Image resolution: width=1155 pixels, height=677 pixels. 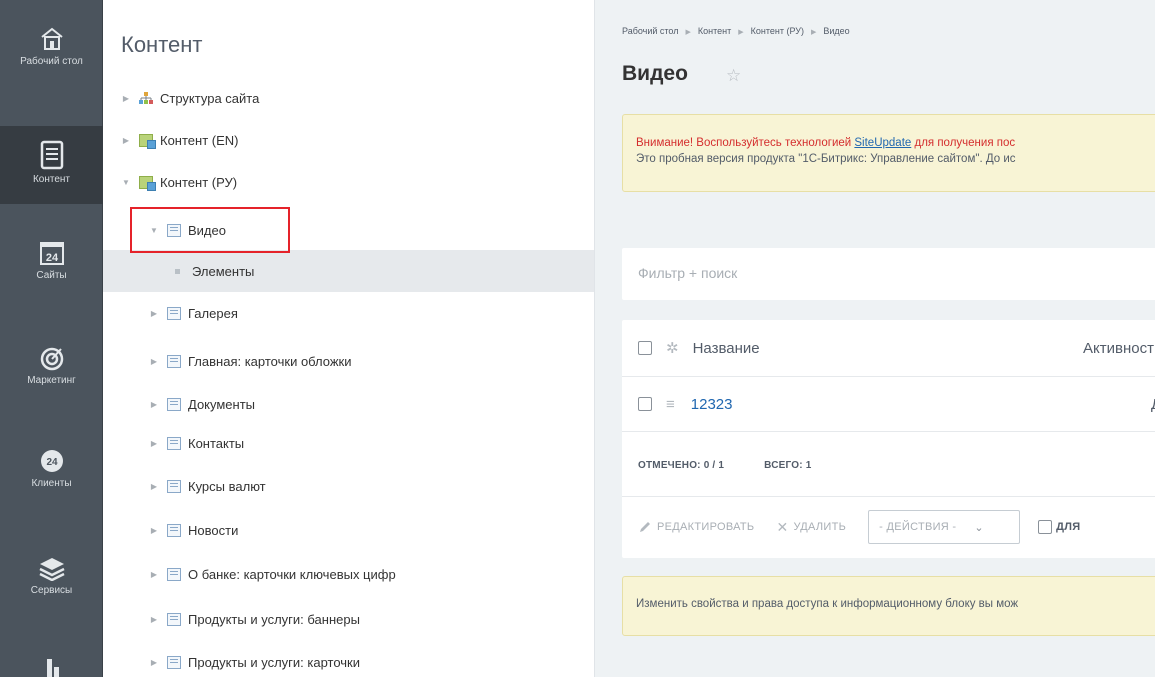 I want to click on tree-item-contacts: ▶ Контакты, so click(x=348, y=443).